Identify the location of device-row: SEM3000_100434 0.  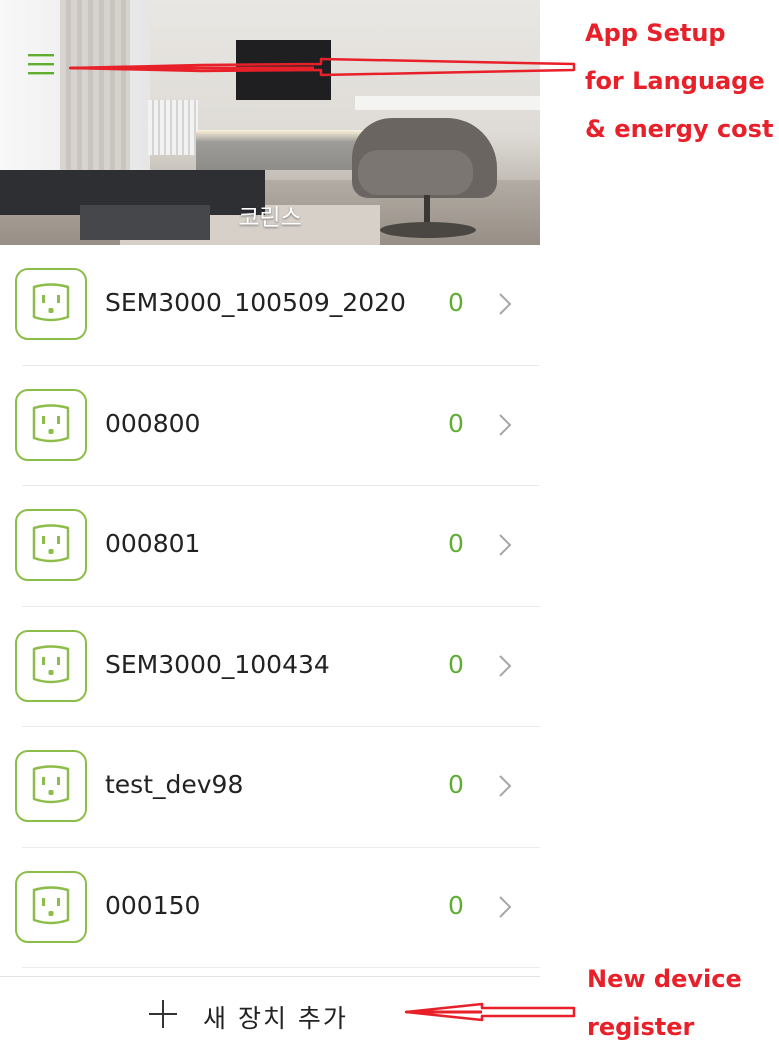
(270, 667).